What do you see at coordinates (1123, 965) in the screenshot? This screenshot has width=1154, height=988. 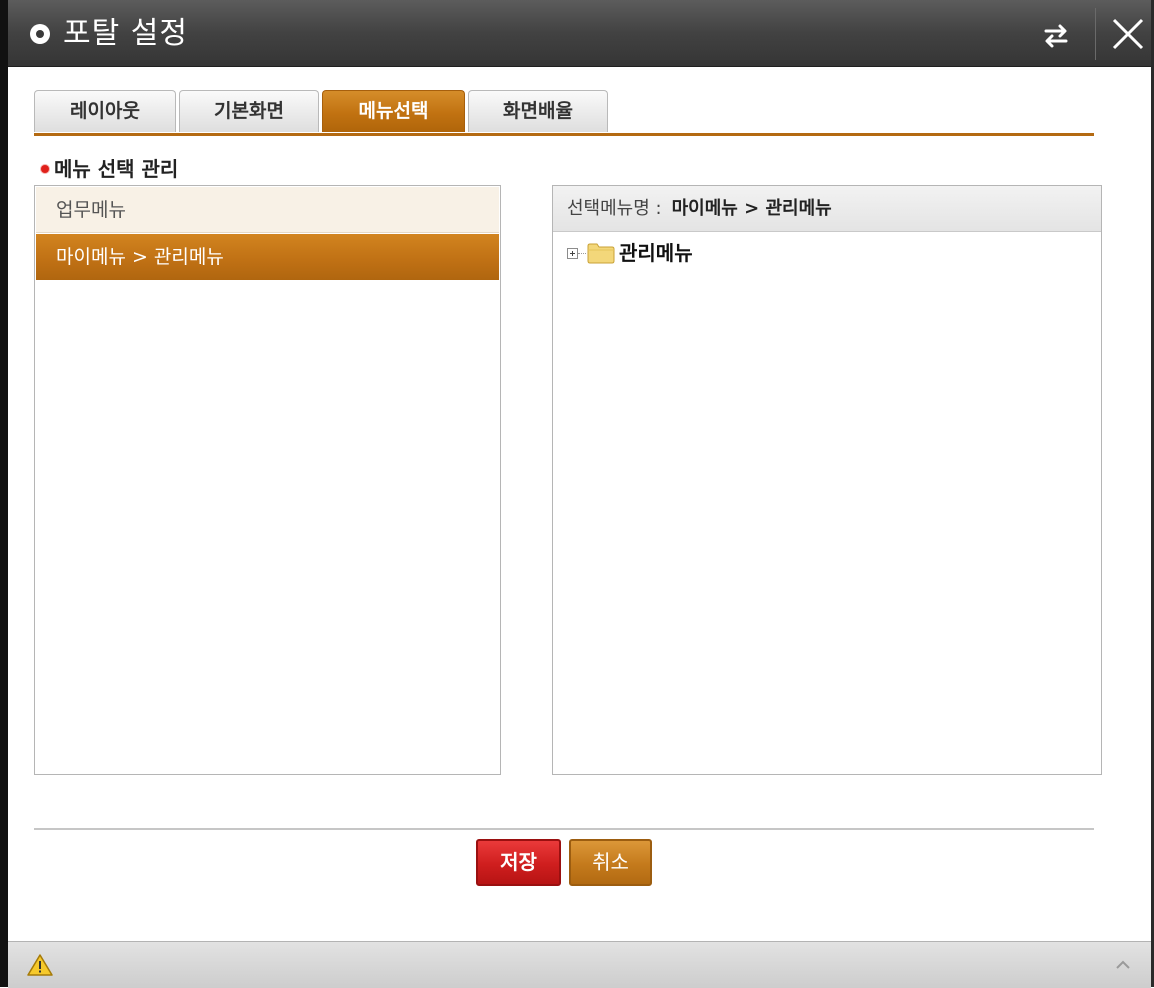 I see `chevron-up-icon` at bounding box center [1123, 965].